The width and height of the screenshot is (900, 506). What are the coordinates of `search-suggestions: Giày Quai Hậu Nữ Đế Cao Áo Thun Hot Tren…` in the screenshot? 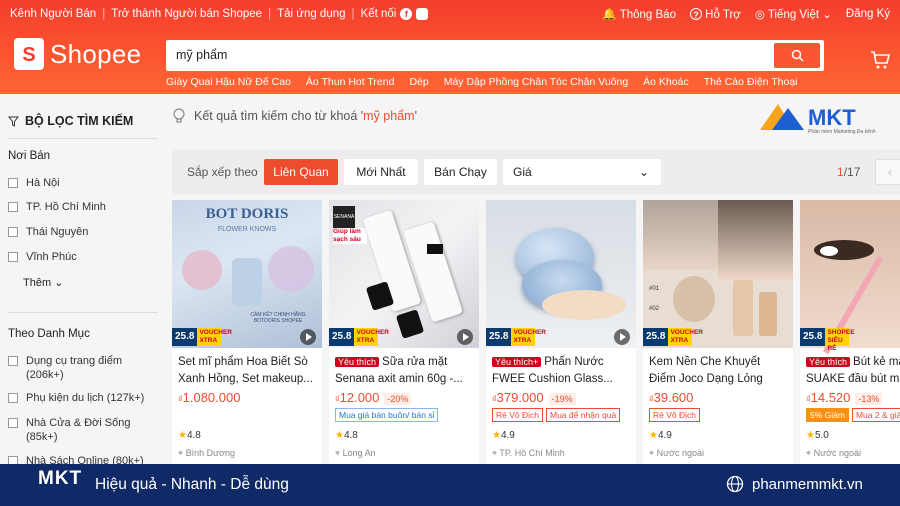 It's located at (482, 82).